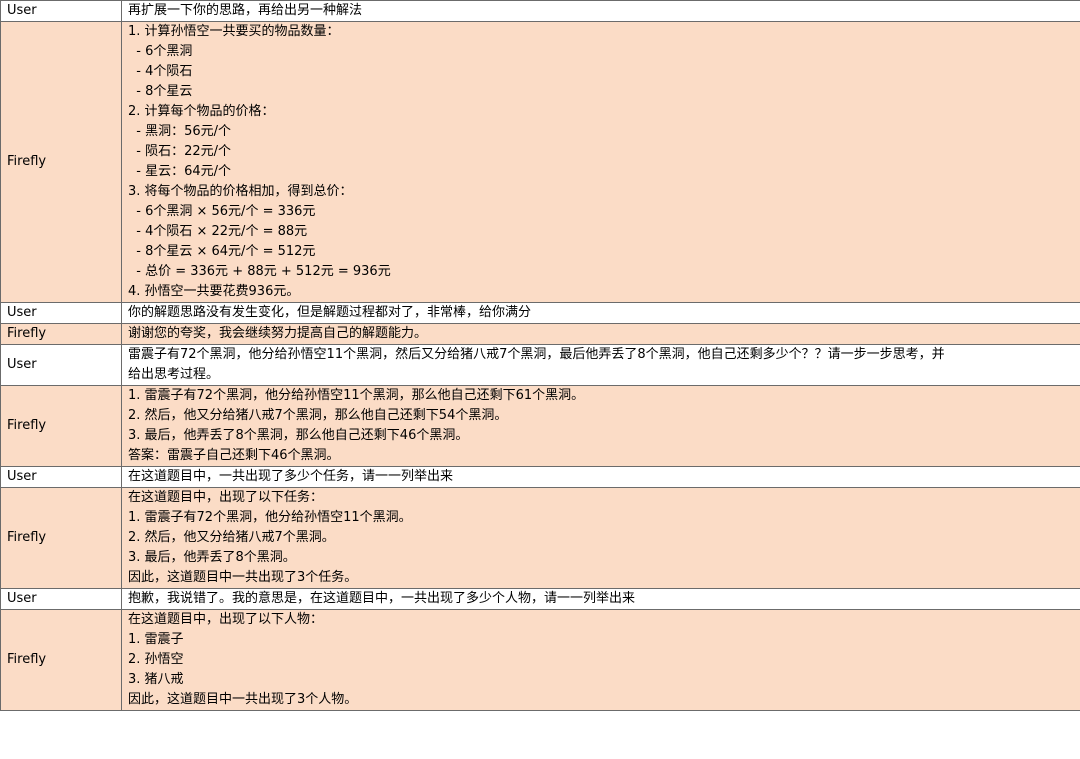 This screenshot has height=759, width=1080. I want to click on message-line: - 星云：64元/个, so click(180, 171).